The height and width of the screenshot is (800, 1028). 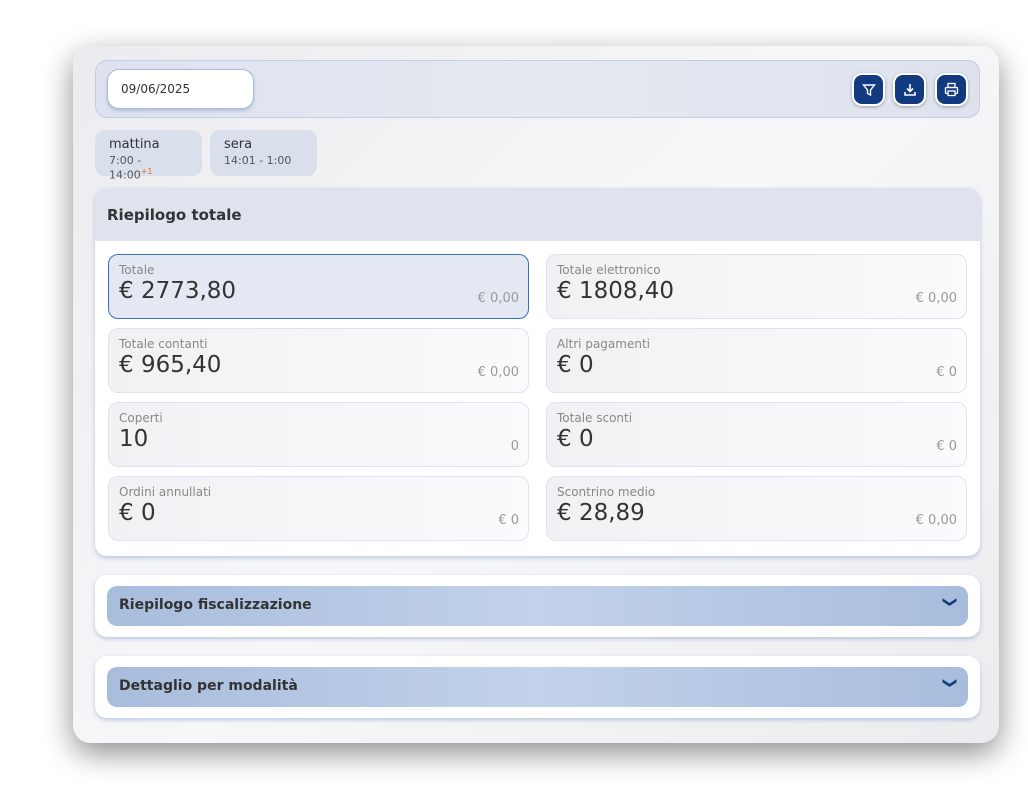 What do you see at coordinates (609, 270) in the screenshot?
I see `tile-label: Totale elettronico` at bounding box center [609, 270].